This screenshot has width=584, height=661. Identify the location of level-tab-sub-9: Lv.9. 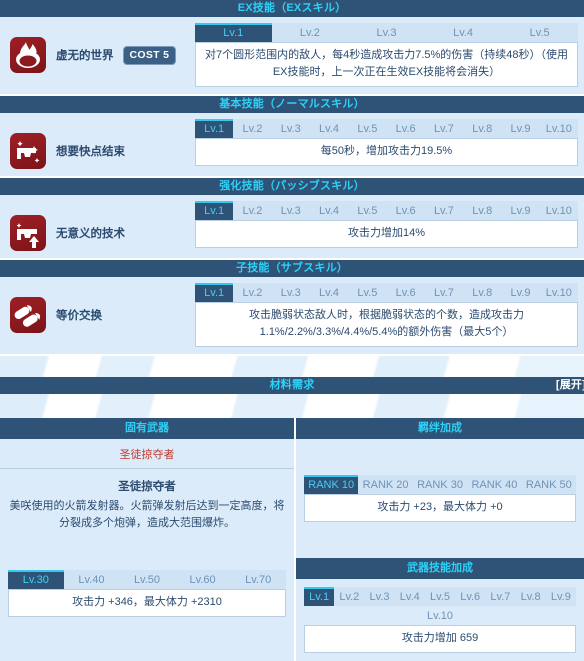
(520, 292).